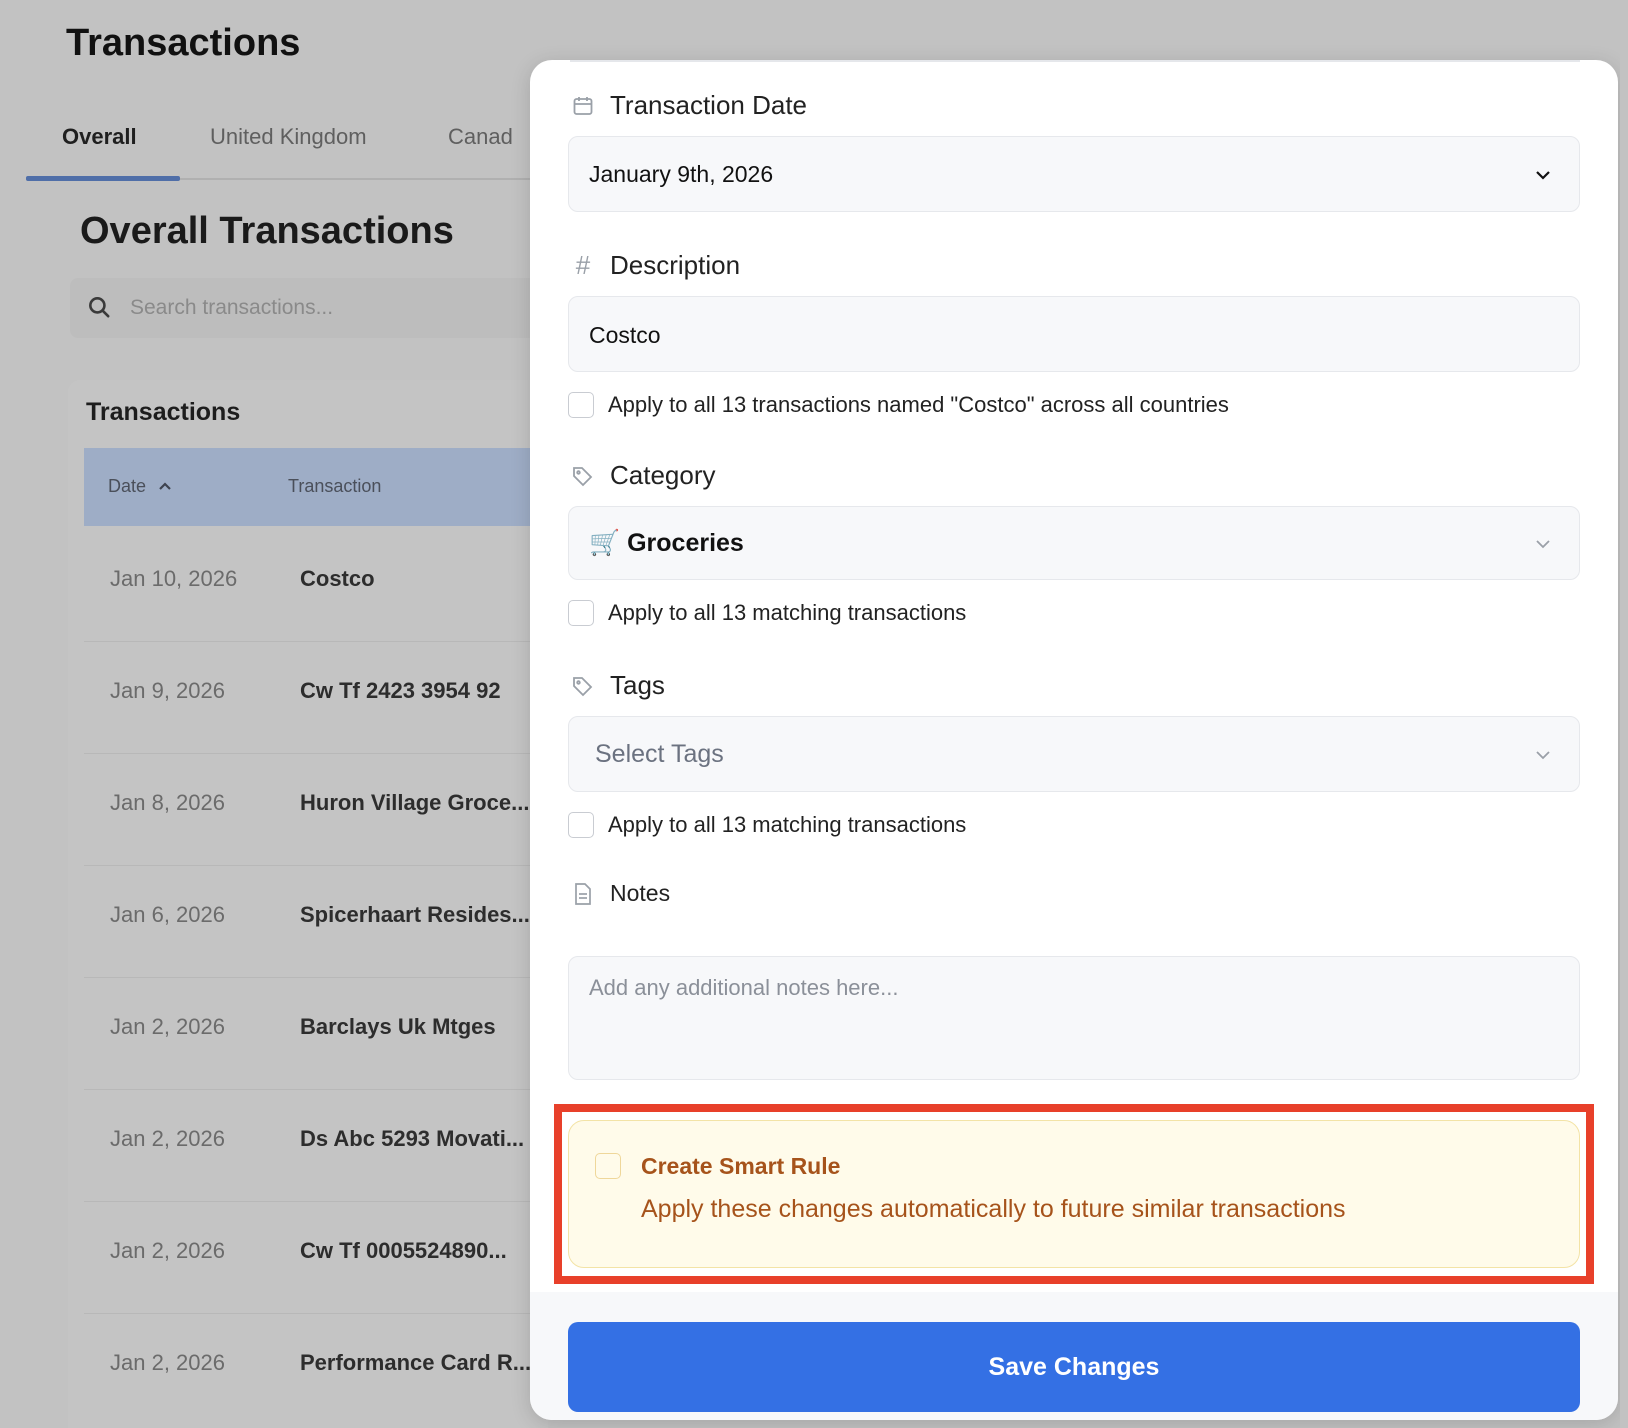  I want to click on row-date: Jan 6, 2026, so click(167, 914).